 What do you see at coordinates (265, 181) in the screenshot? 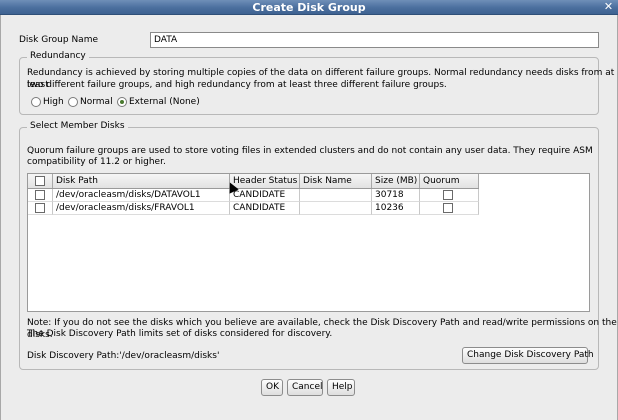
I see `column-header-header-status: Header Status` at bounding box center [265, 181].